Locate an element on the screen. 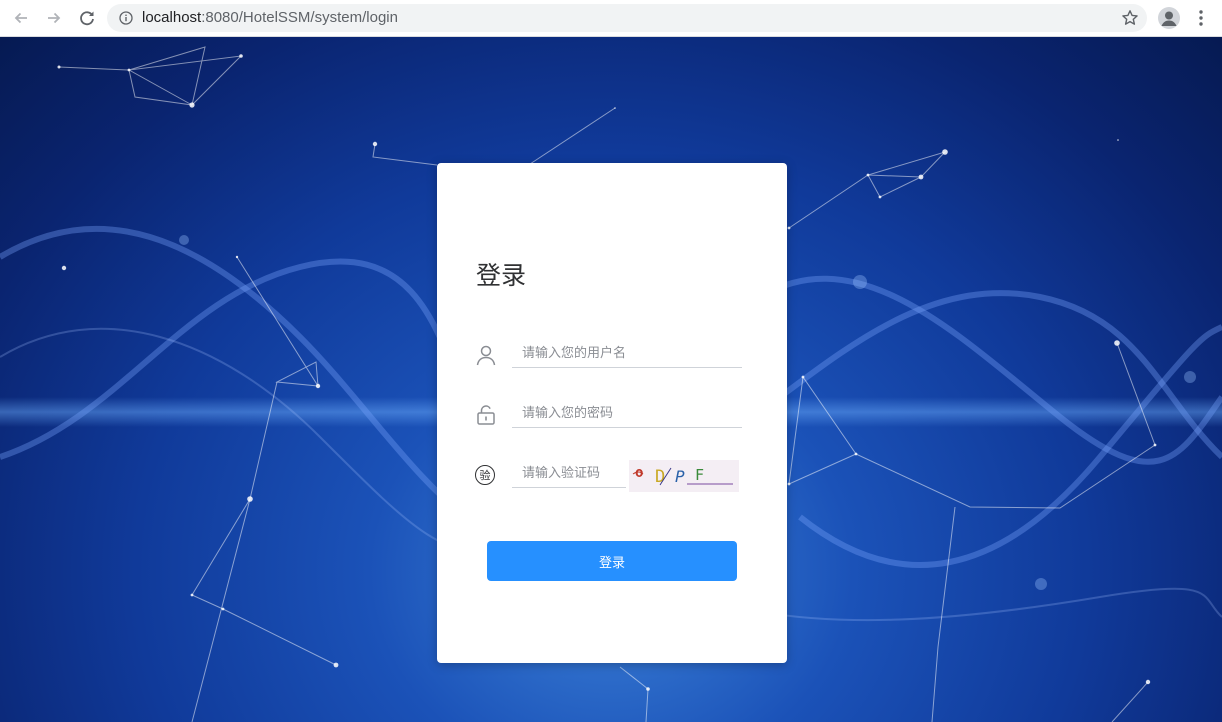  captcha-image: o D P F is located at coordinates (684, 476).